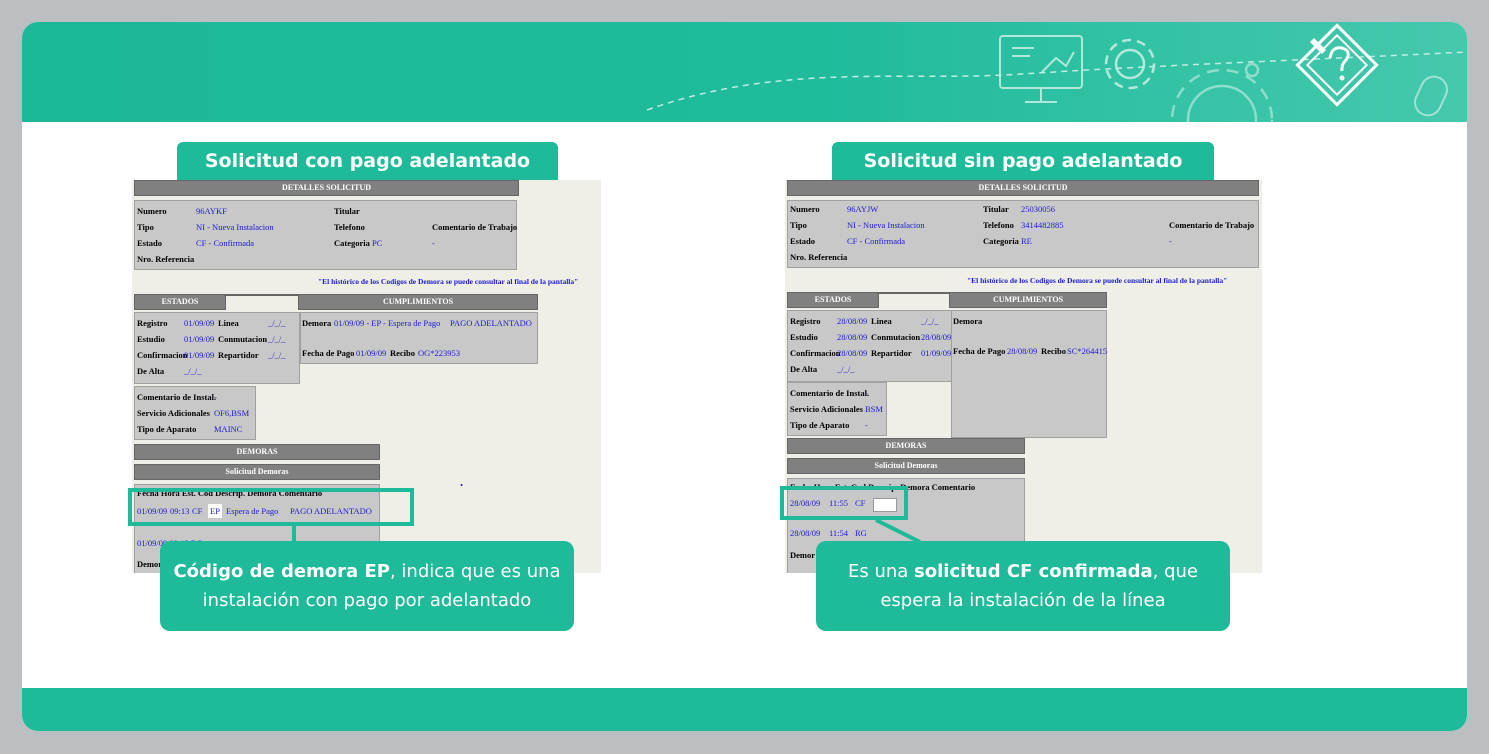 Image resolution: width=1489 pixels, height=754 pixels. Describe the element at coordinates (271, 507) in the screenshot. I see `highlight-ep-row` at that location.